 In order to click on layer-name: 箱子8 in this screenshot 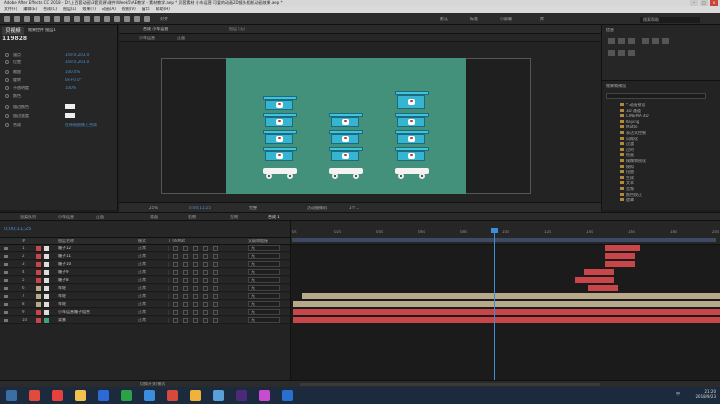, I will do `click(63, 280)`.